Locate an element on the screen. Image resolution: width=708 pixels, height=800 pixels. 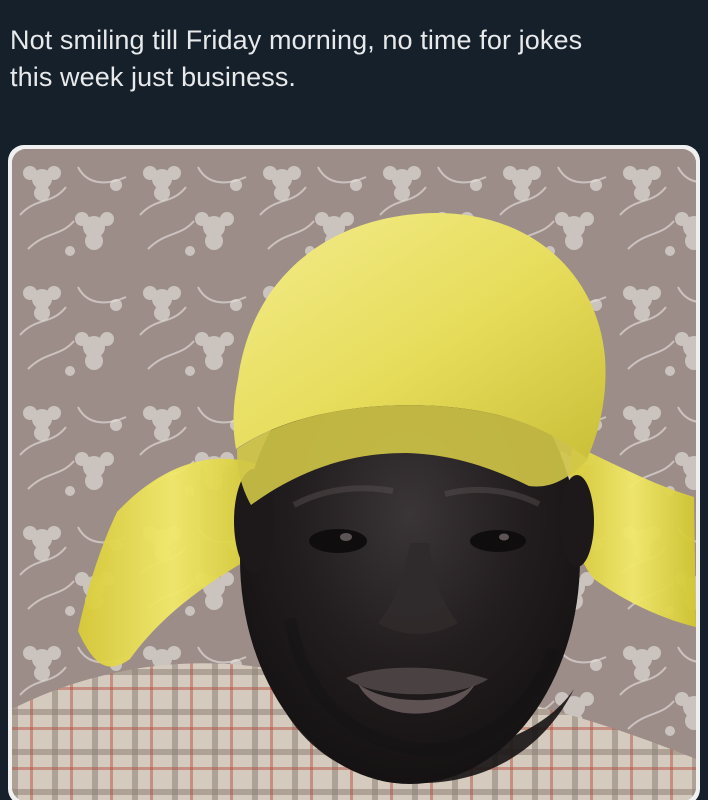
left-eye is located at coordinates (338, 541).